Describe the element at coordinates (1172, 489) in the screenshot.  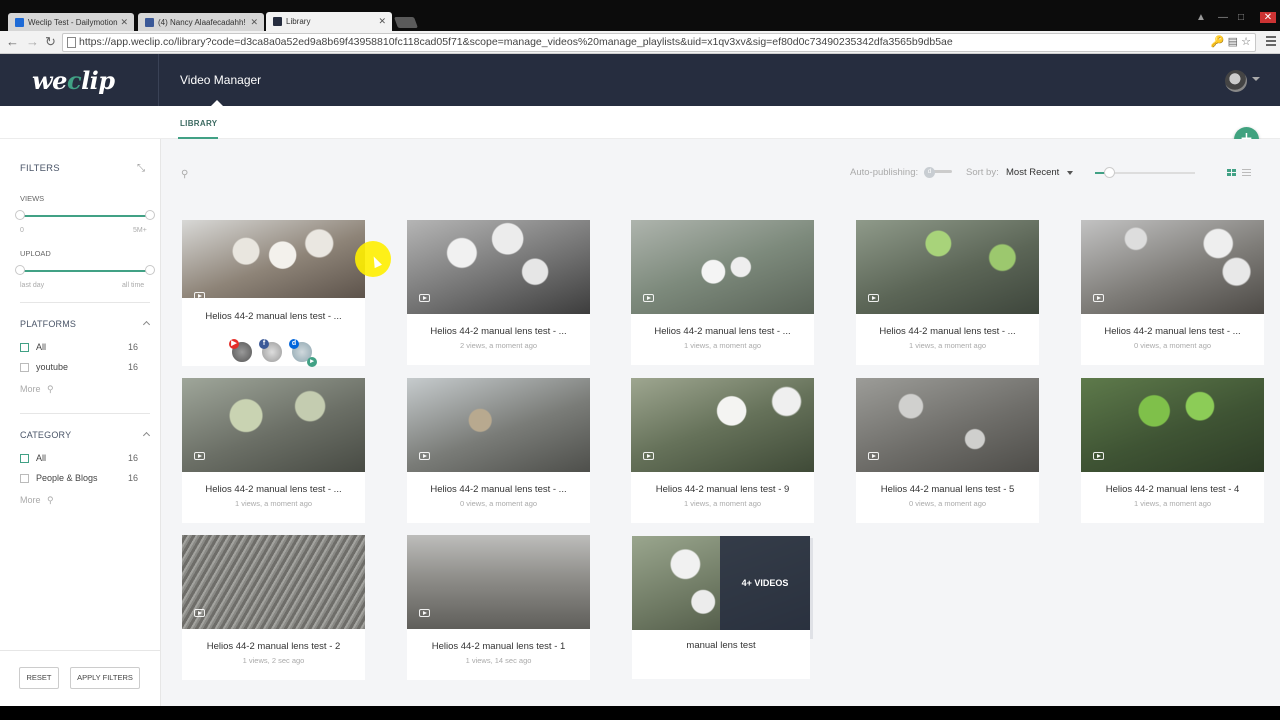
I see `video-title: Helios 44-2 manual lens test - 4` at that location.